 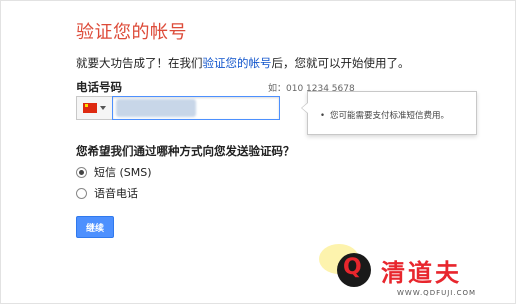 I want to click on phone-field-row, so click(x=178, y=108).